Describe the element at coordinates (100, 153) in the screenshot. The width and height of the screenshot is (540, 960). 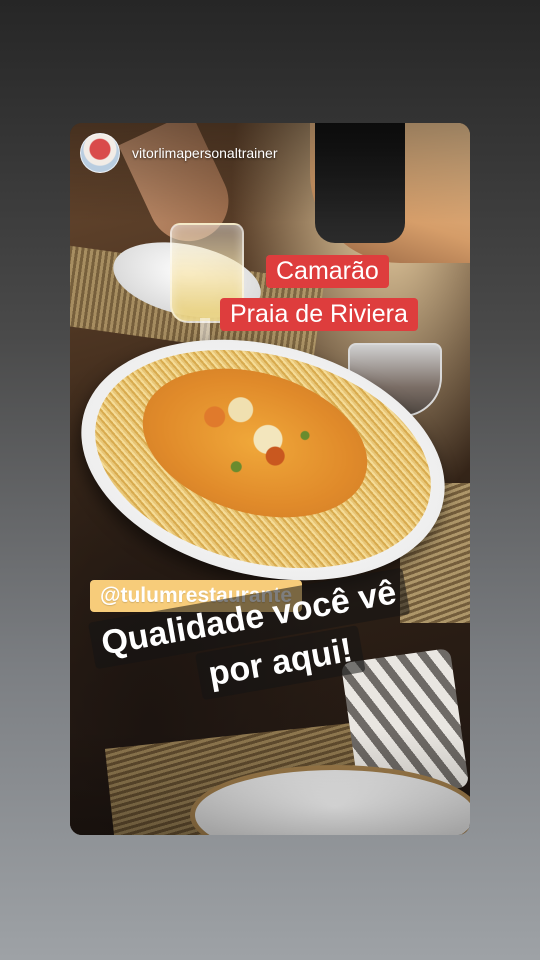
I see `avatar` at that location.